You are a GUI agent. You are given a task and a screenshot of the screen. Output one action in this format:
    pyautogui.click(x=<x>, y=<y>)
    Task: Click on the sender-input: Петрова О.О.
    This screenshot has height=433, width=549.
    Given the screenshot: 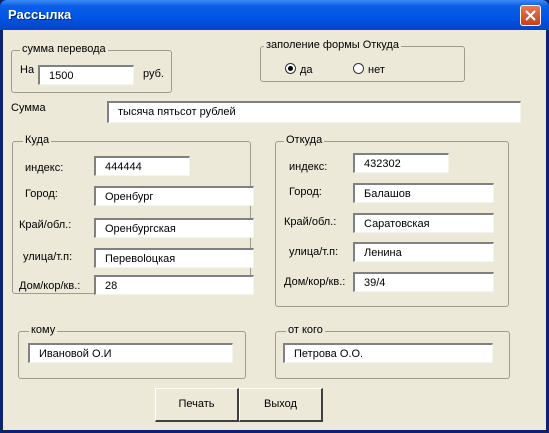 What is the action you would take?
    pyautogui.click(x=388, y=353)
    